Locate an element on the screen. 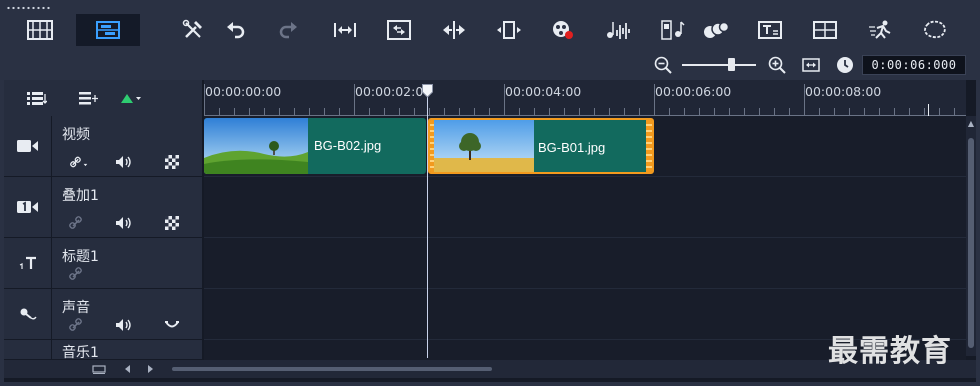 The height and width of the screenshot is (386, 980). scroll-left-arrow-icon is located at coordinates (128, 369).